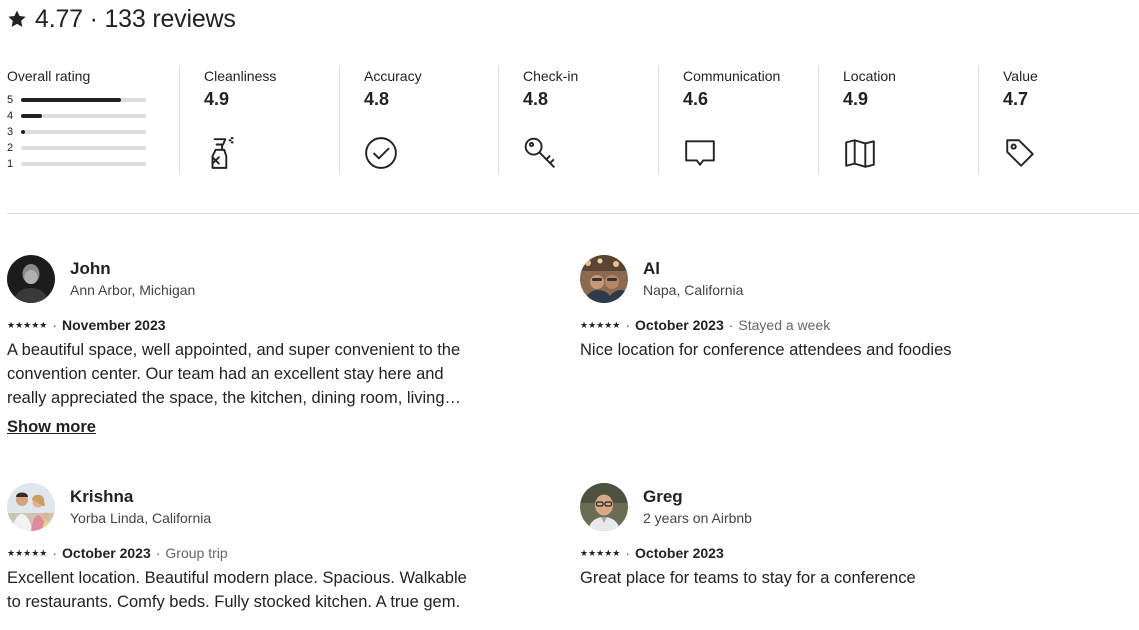 The image size is (1139, 630). What do you see at coordinates (860, 153) in the screenshot?
I see `map-icon` at bounding box center [860, 153].